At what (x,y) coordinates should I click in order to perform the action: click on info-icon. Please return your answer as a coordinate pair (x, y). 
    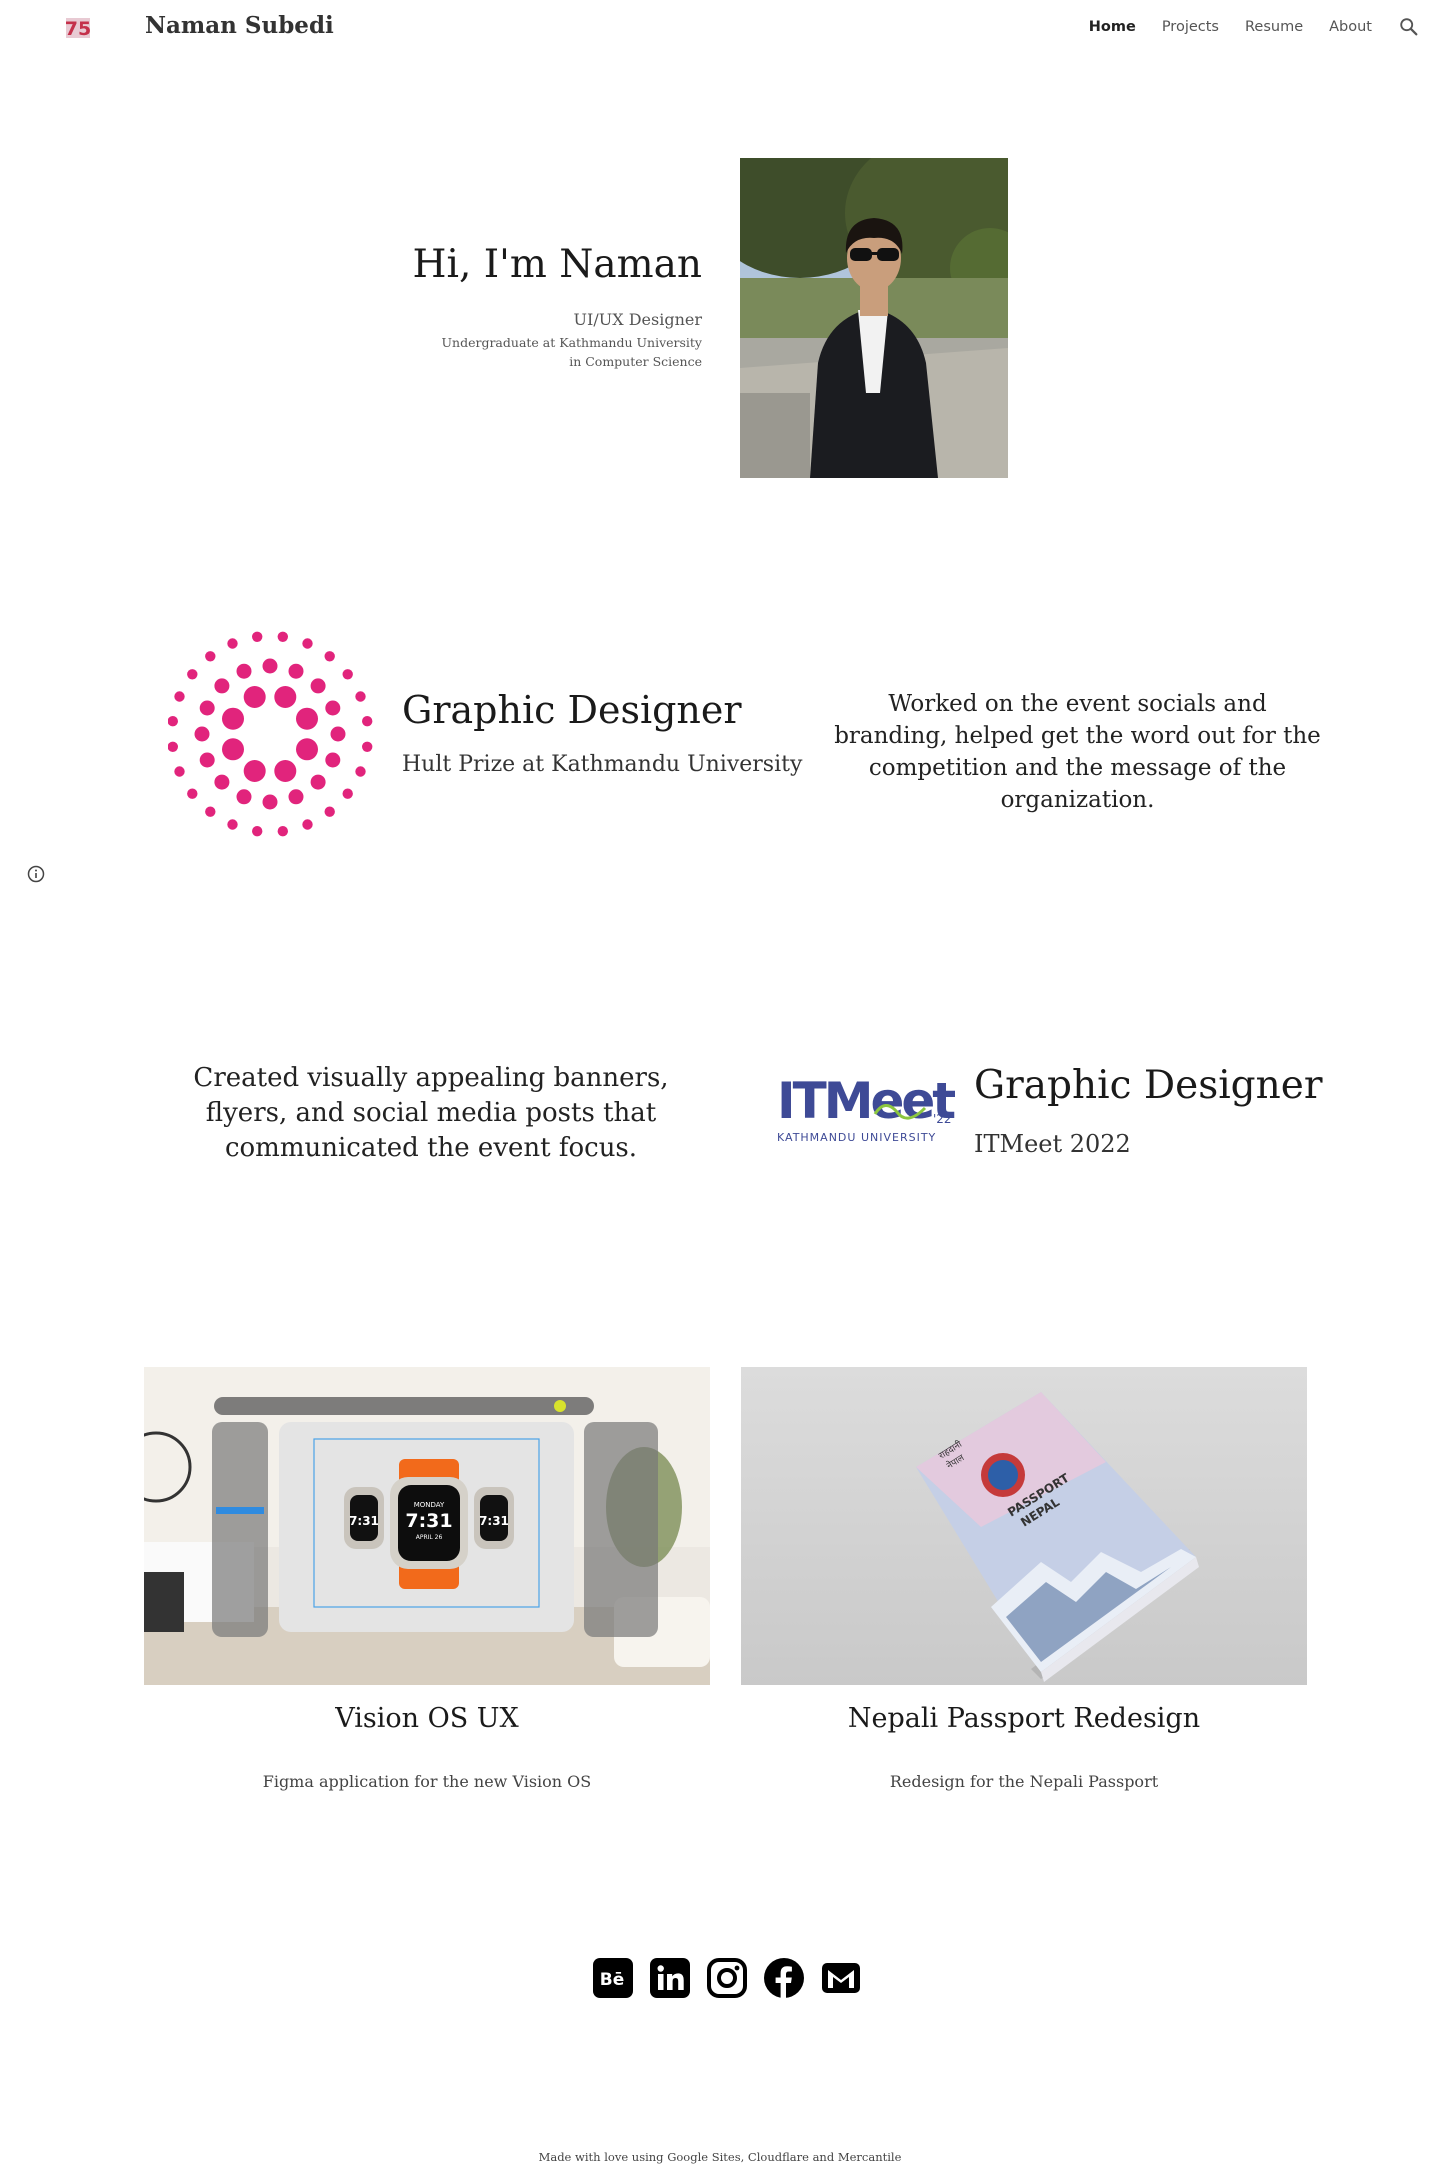
    Looking at the image, I should click on (36, 874).